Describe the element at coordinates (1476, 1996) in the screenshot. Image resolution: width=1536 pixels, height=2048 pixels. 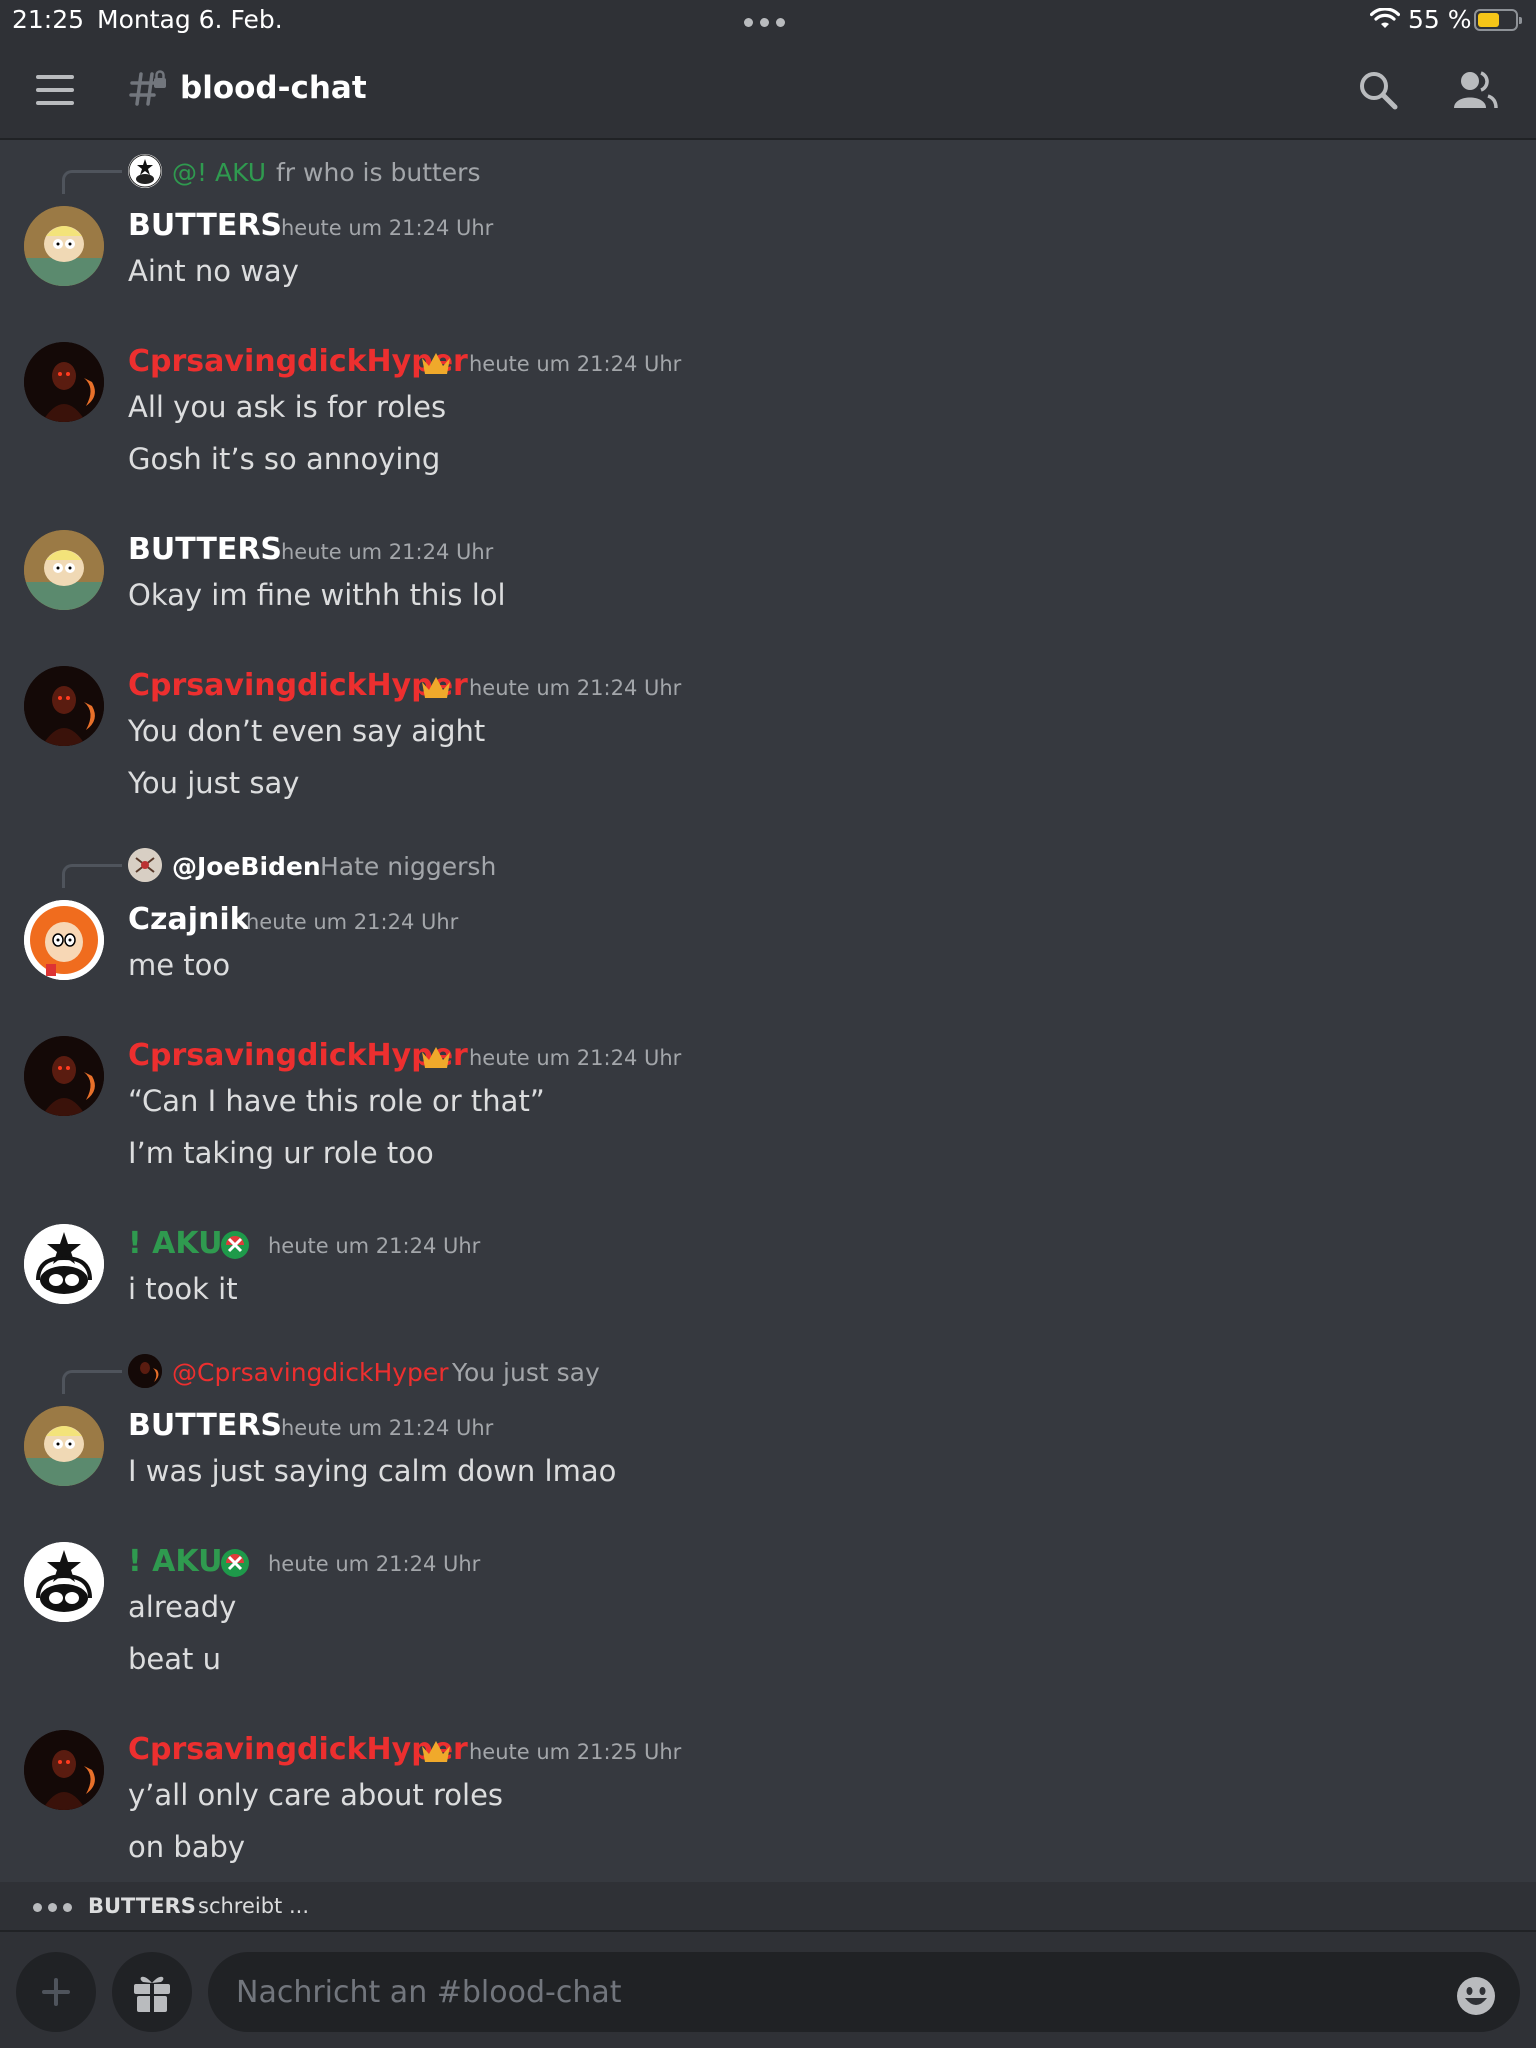
I see `emoji-icon` at that location.